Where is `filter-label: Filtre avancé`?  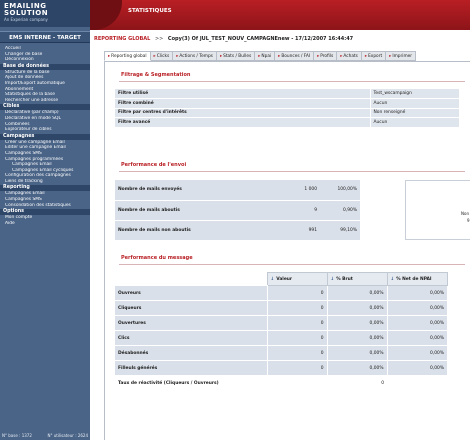
filter-label: Filtre avancé is located at coordinates (242, 122).